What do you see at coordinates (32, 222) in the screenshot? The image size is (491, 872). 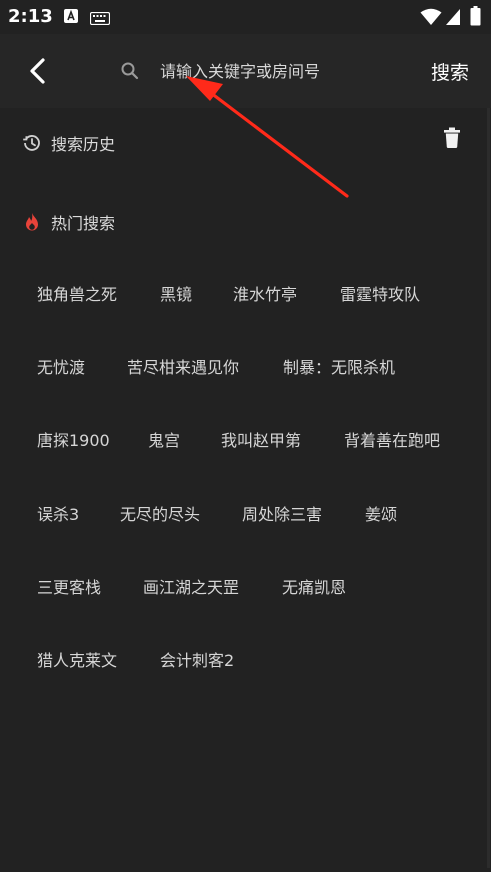 I see `flame-icon` at bounding box center [32, 222].